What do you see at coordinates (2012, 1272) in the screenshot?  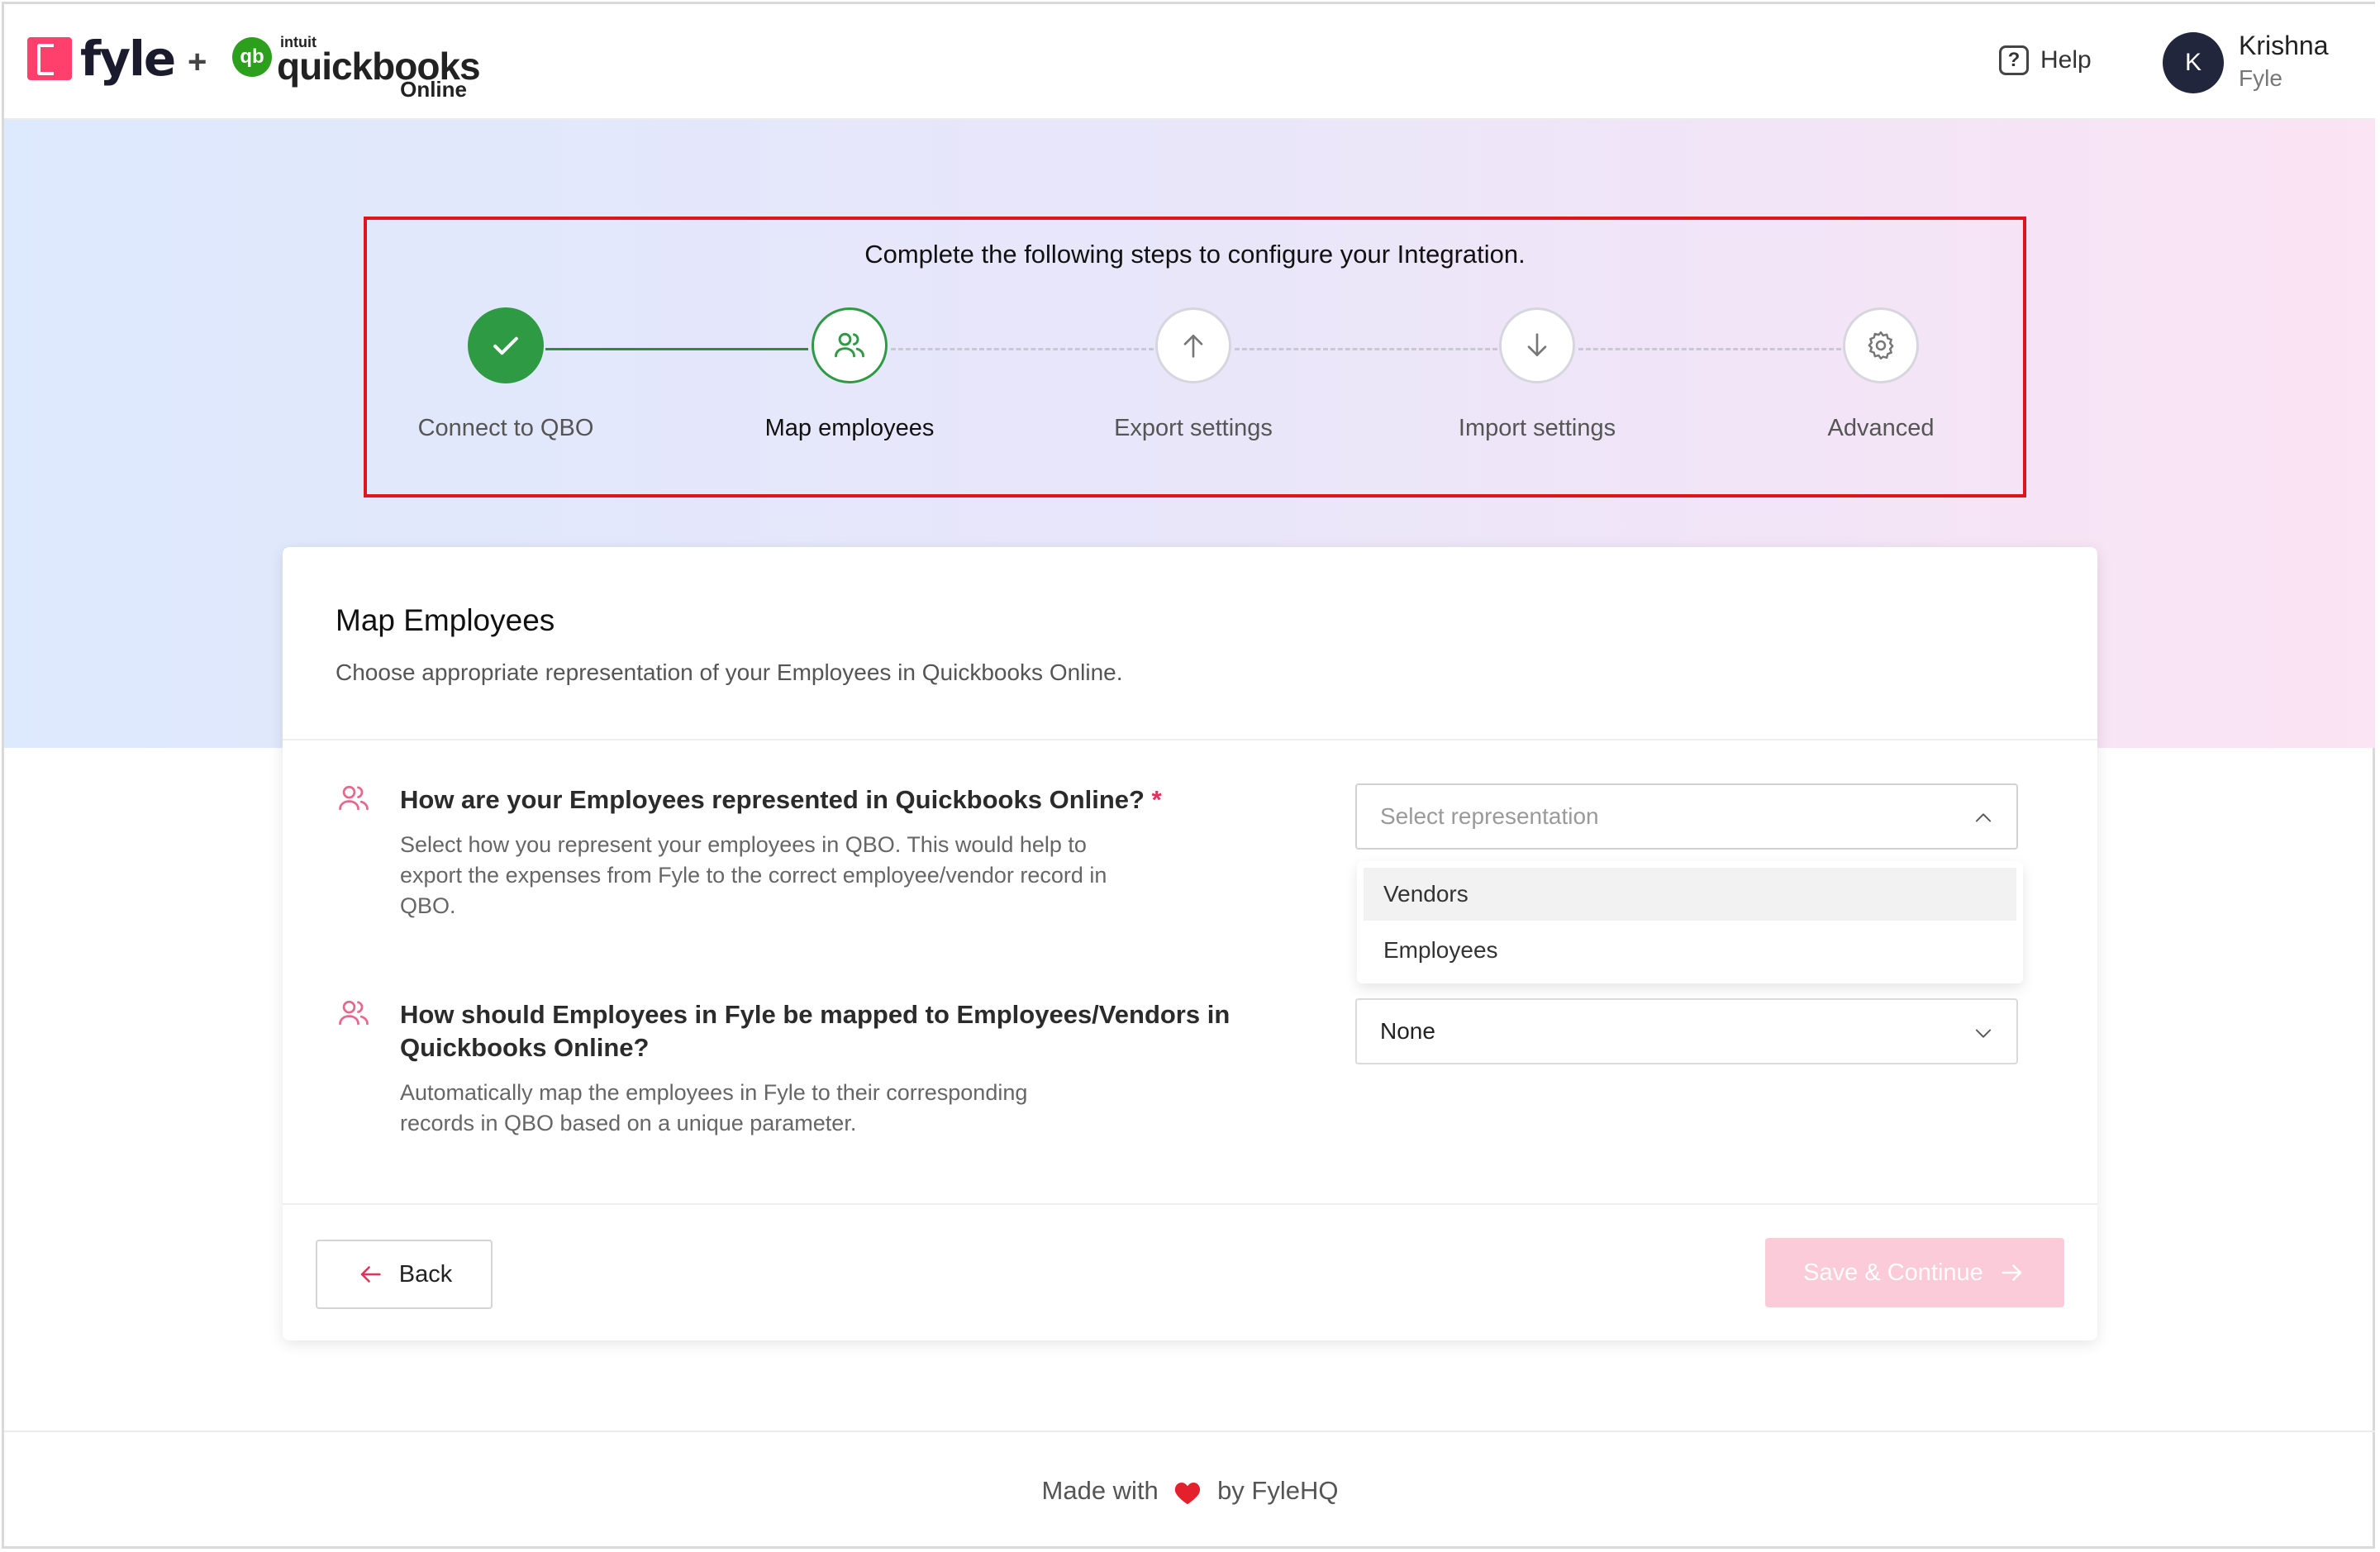 I see `arrow-right-icon` at bounding box center [2012, 1272].